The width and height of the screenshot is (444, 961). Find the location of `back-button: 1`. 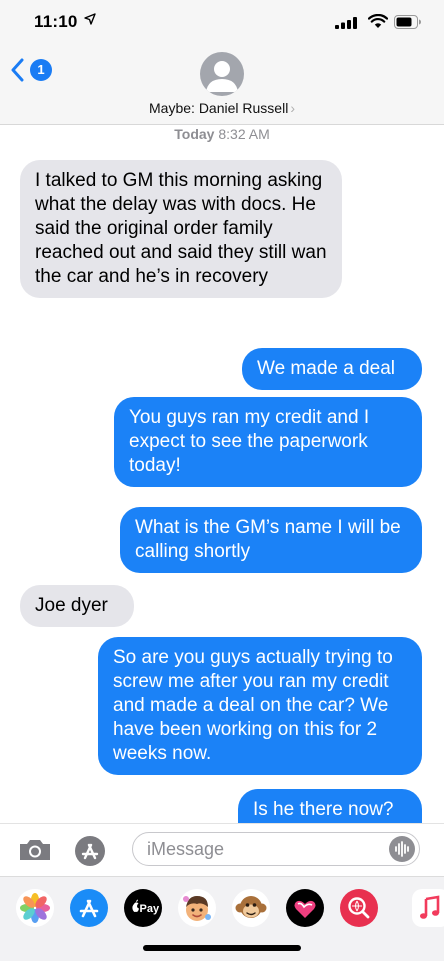

back-button: 1 is located at coordinates (32, 71).